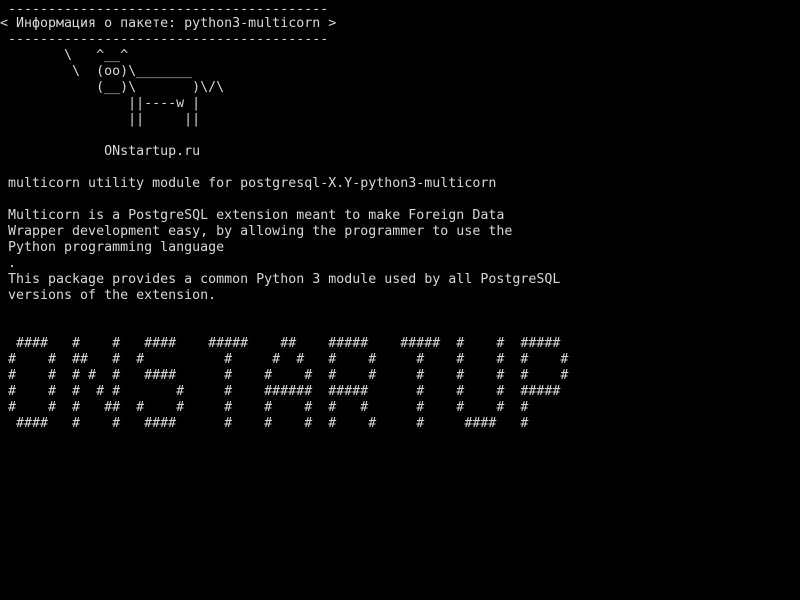  Describe the element at coordinates (280, 391) in the screenshot. I see `banner-line: # # # # # # # ###### ##### # # # #####` at that location.